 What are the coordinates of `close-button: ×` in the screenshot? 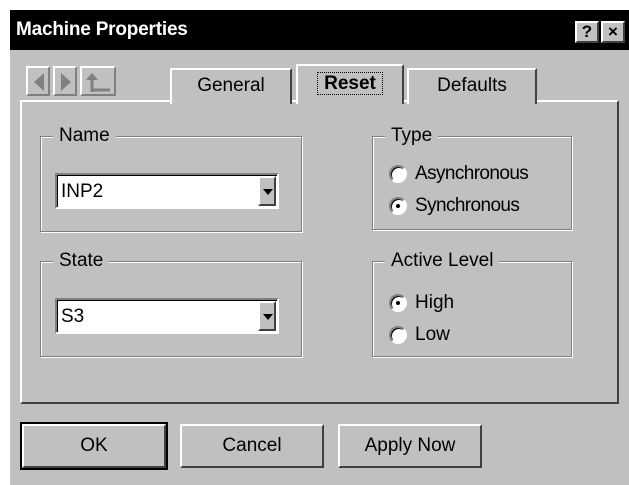 It's located at (613, 32).